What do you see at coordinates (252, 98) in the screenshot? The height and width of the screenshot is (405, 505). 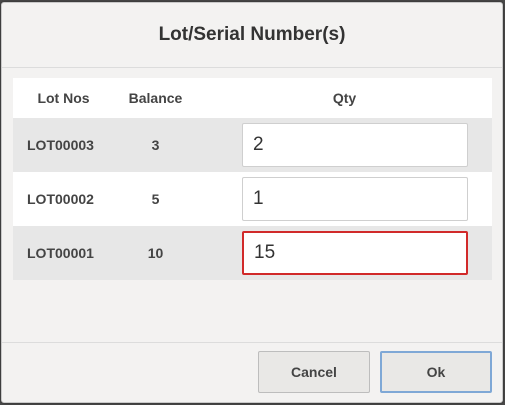 I see `table-header-row: Lot Nos Balance Qty` at bounding box center [252, 98].